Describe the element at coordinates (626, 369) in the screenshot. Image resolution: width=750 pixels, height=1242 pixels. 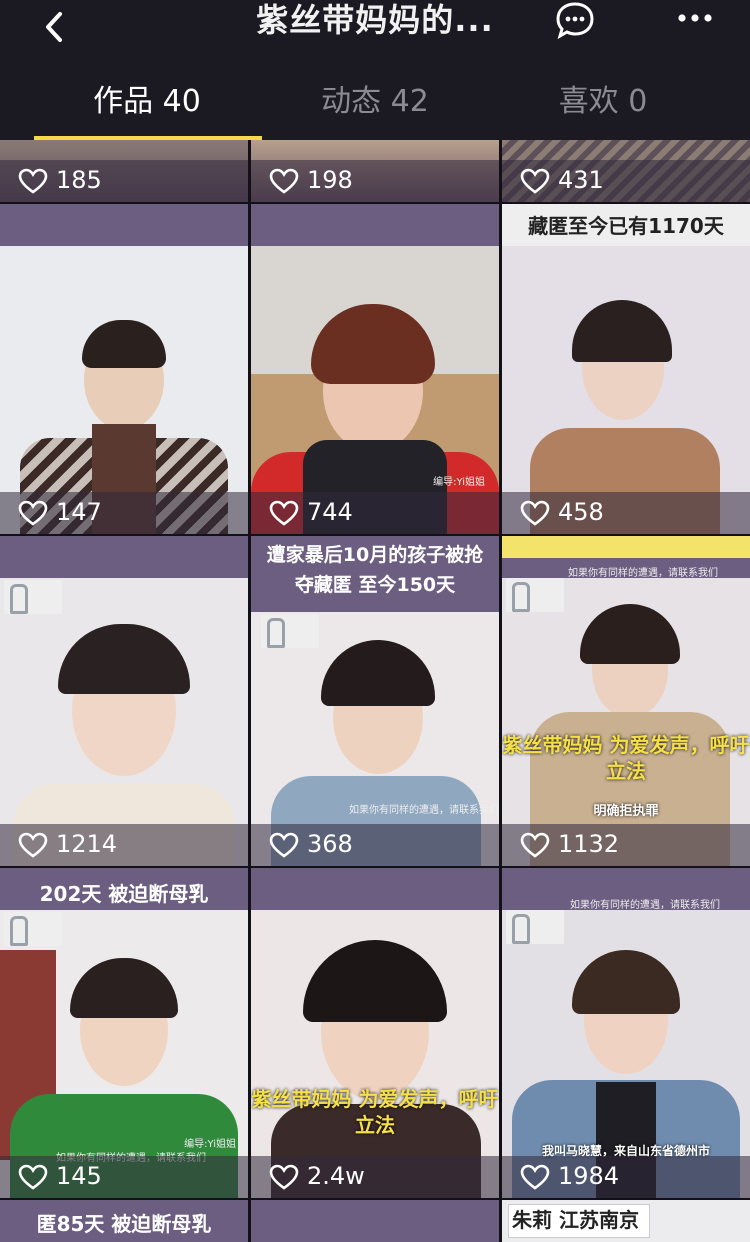
I see `video-thumbnail: 藏匿至今已有1170天 458` at that location.